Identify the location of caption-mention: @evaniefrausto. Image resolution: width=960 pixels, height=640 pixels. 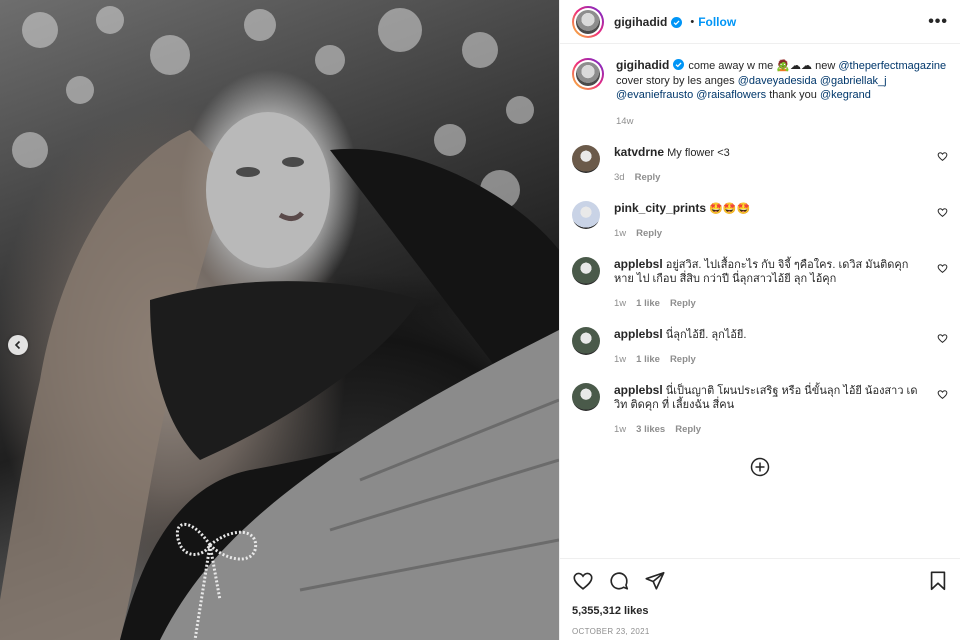
(654, 95).